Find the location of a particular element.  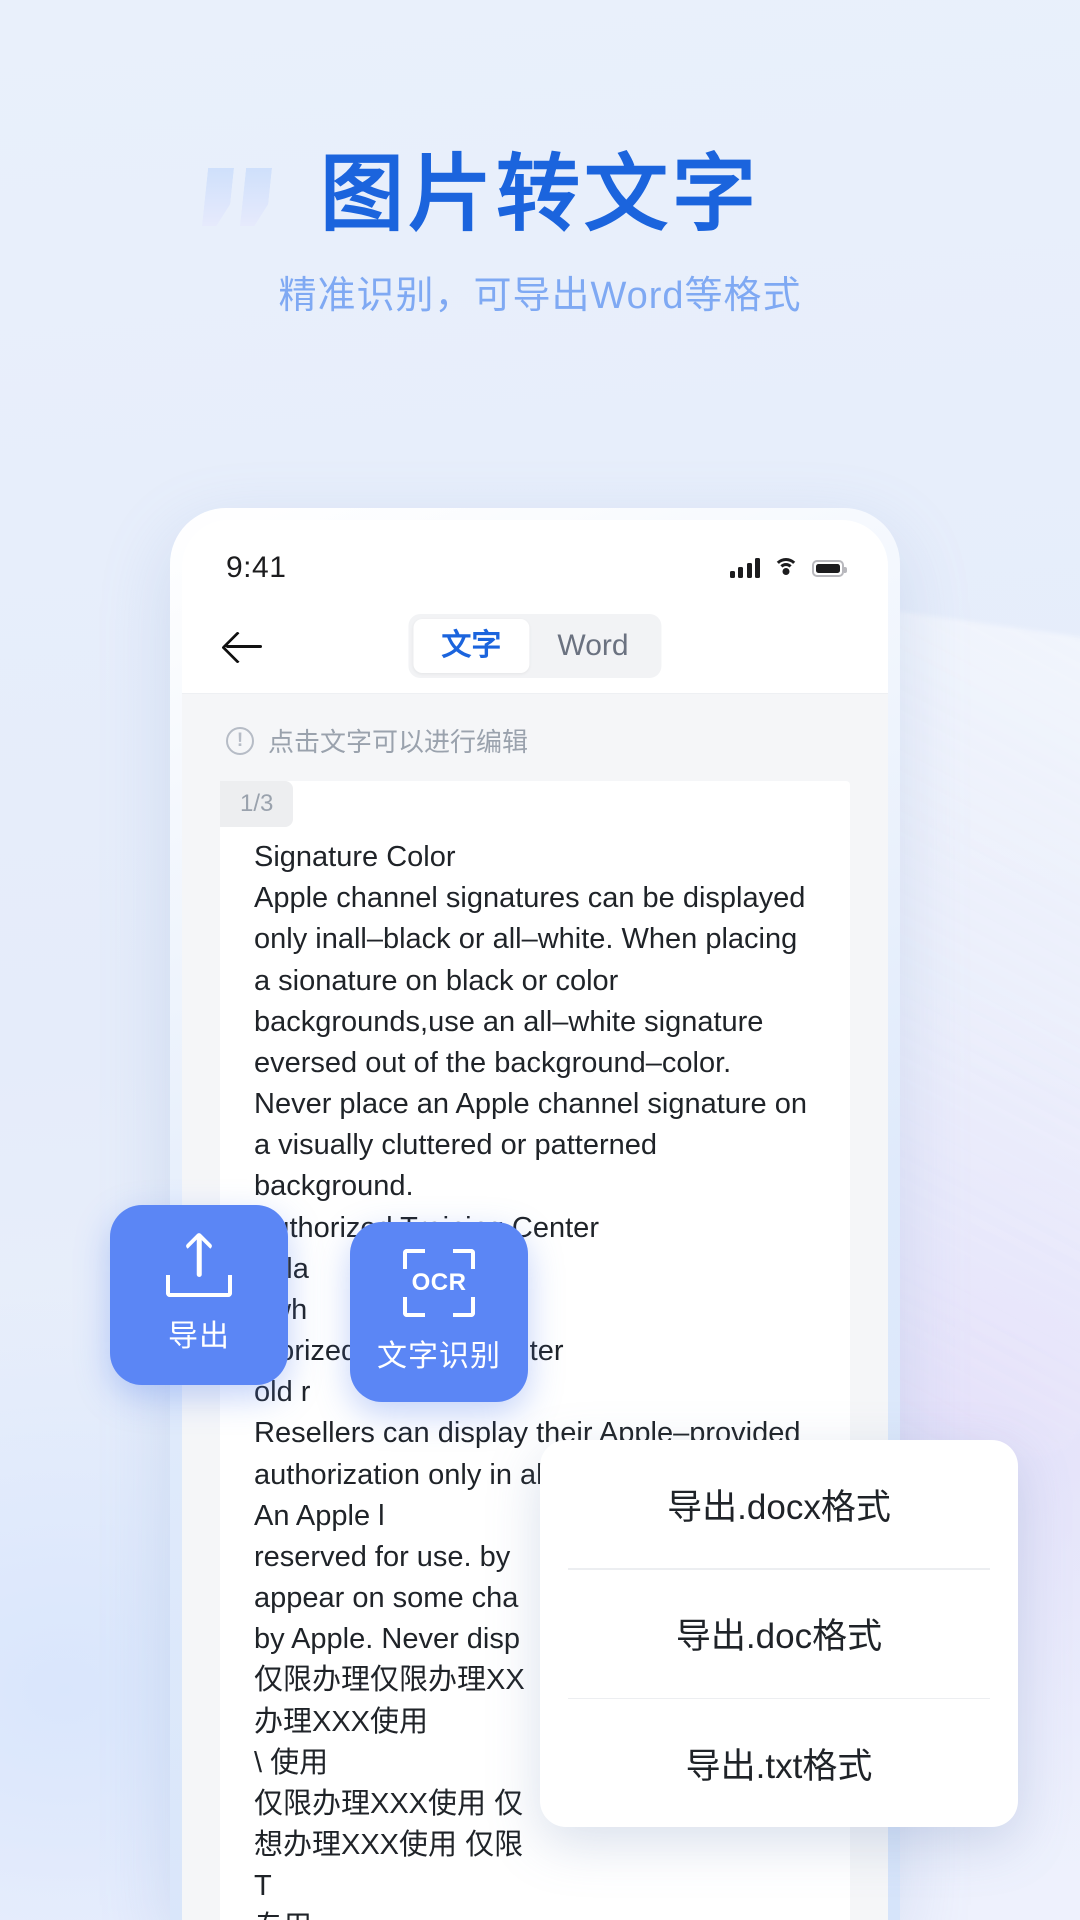

tab-word: Word is located at coordinates (592, 646).